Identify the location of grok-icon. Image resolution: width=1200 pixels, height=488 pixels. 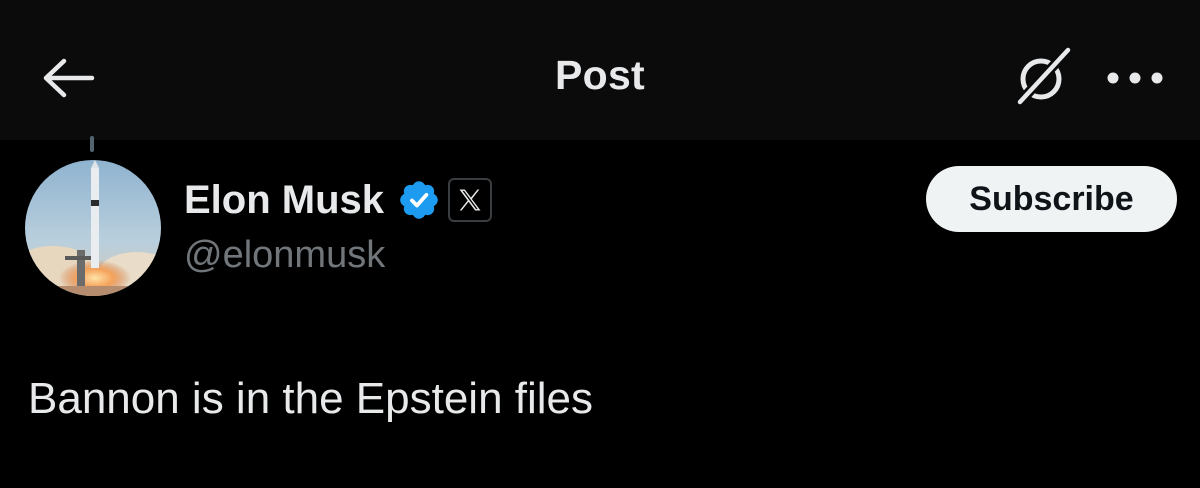
(1044, 76).